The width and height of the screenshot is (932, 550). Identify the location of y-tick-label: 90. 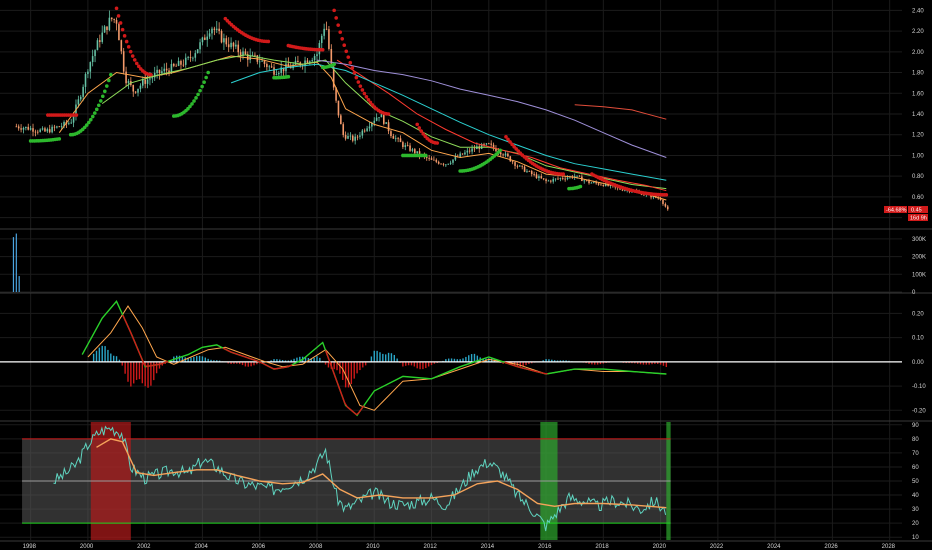
(915, 426).